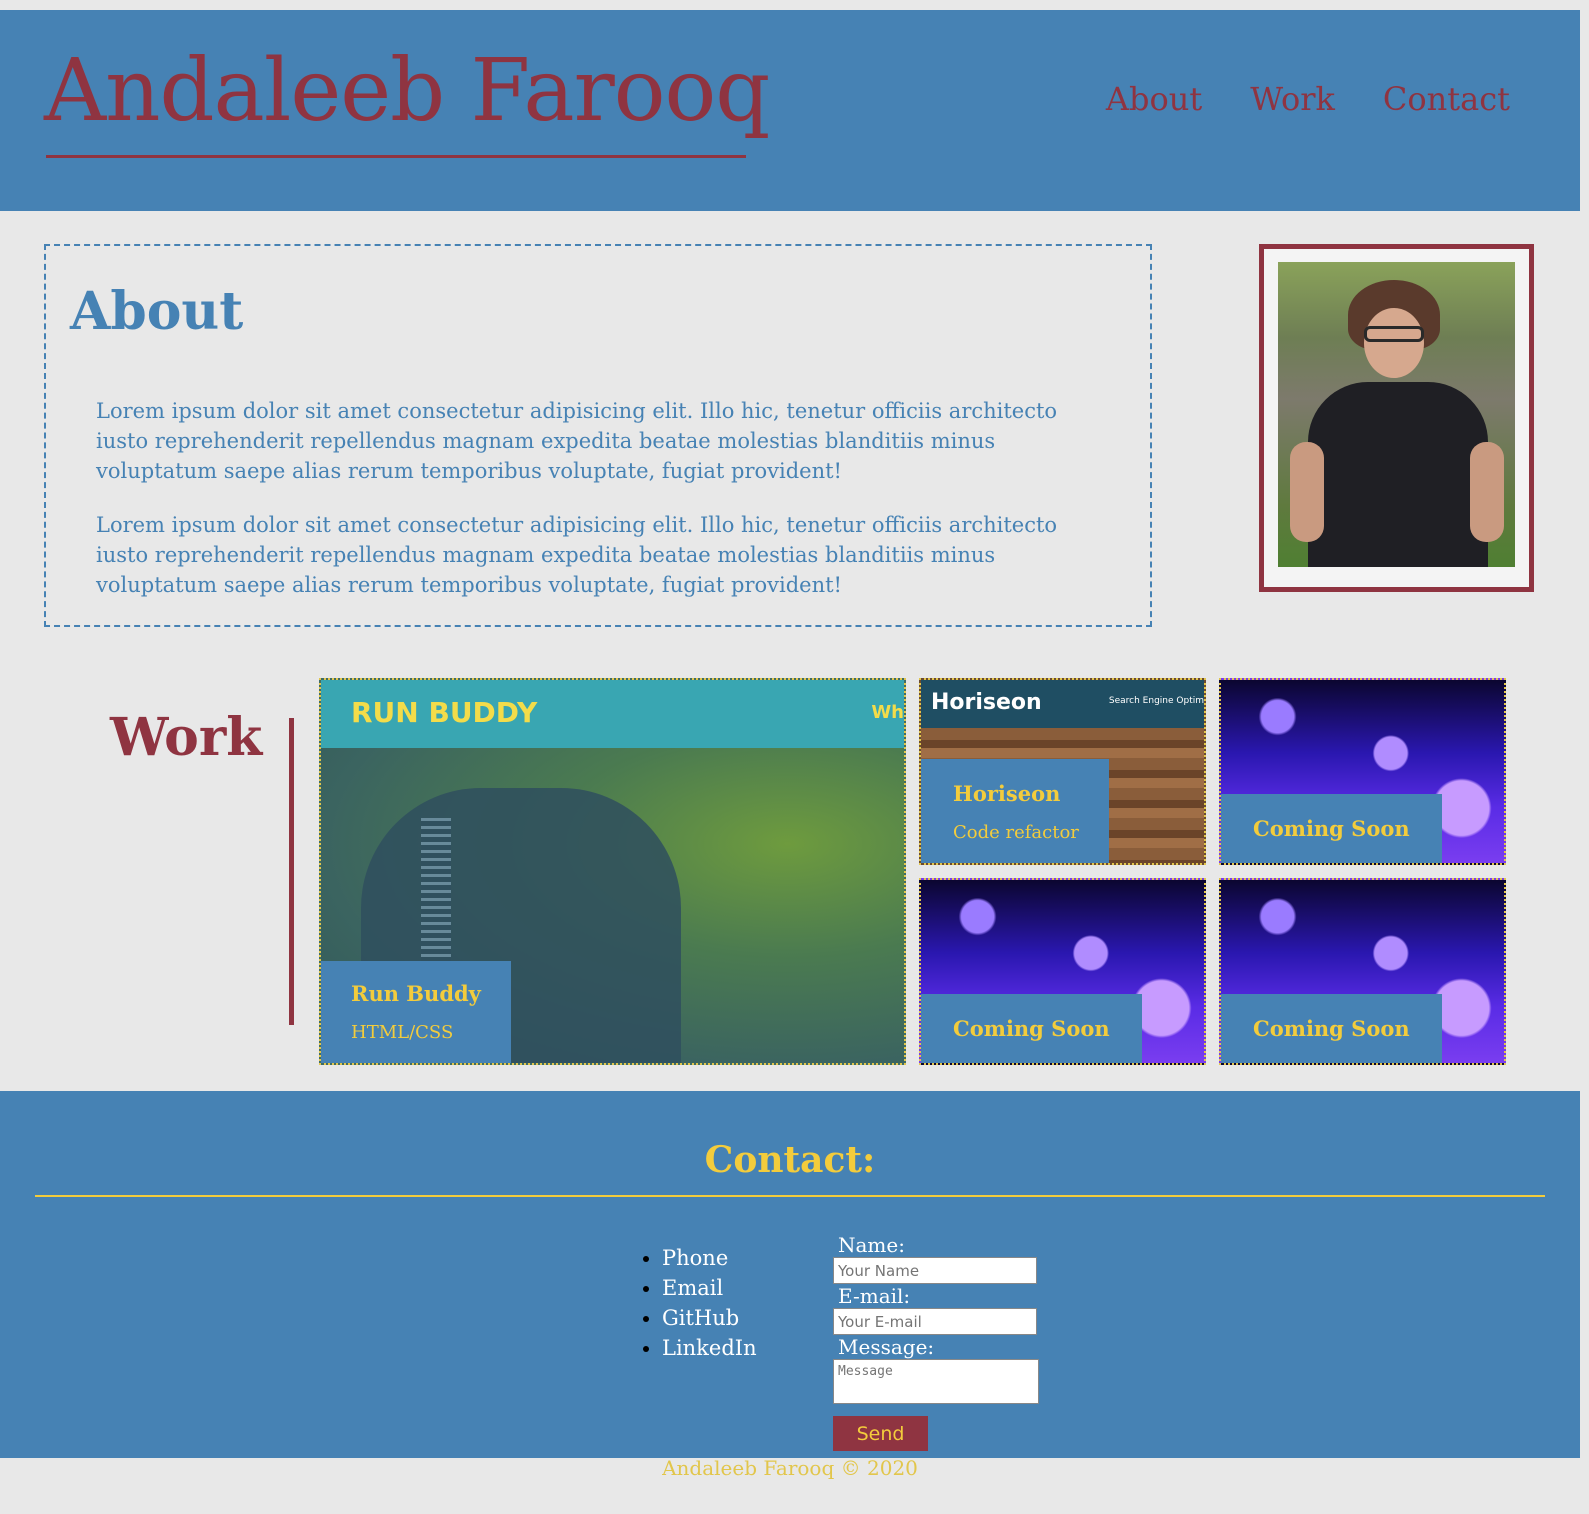  What do you see at coordinates (790, 110) in the screenshot?
I see `site-header: Andaleeb Farooq About Work Contact` at bounding box center [790, 110].